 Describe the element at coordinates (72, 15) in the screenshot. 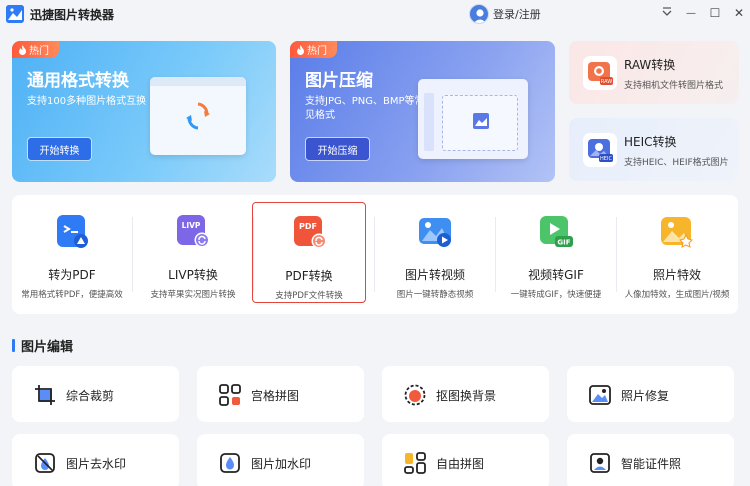

I see `app-title: 迅捷图片转换器` at that location.